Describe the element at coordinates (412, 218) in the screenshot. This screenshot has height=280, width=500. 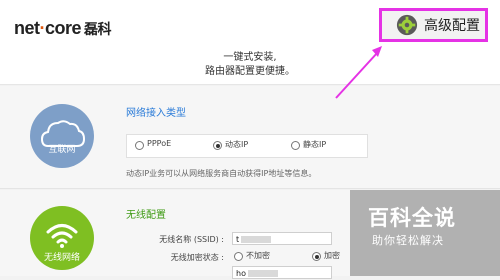
I see `watermark-title: 百科全说` at that location.